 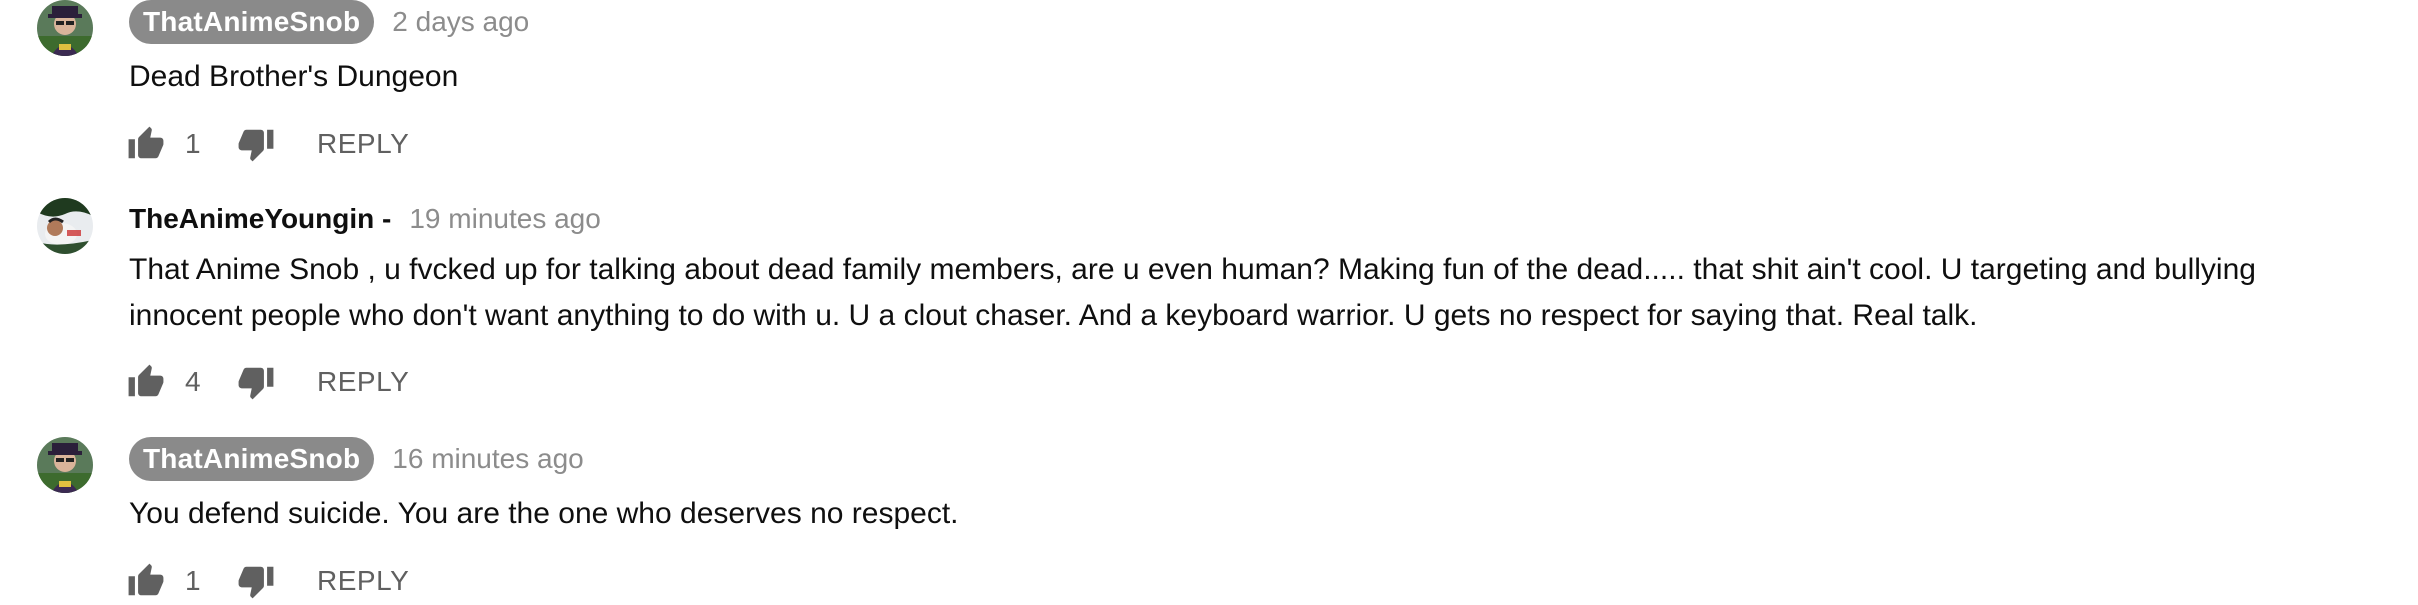 I want to click on comment-header: TheAnimeYoungin - 19 minutes ago, so click(x=365, y=219).